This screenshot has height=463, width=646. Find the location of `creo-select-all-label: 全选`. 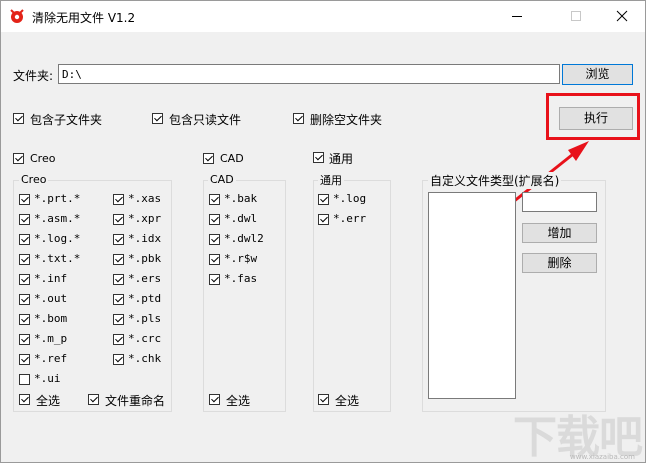

creo-select-all-label: 全选 is located at coordinates (48, 401).